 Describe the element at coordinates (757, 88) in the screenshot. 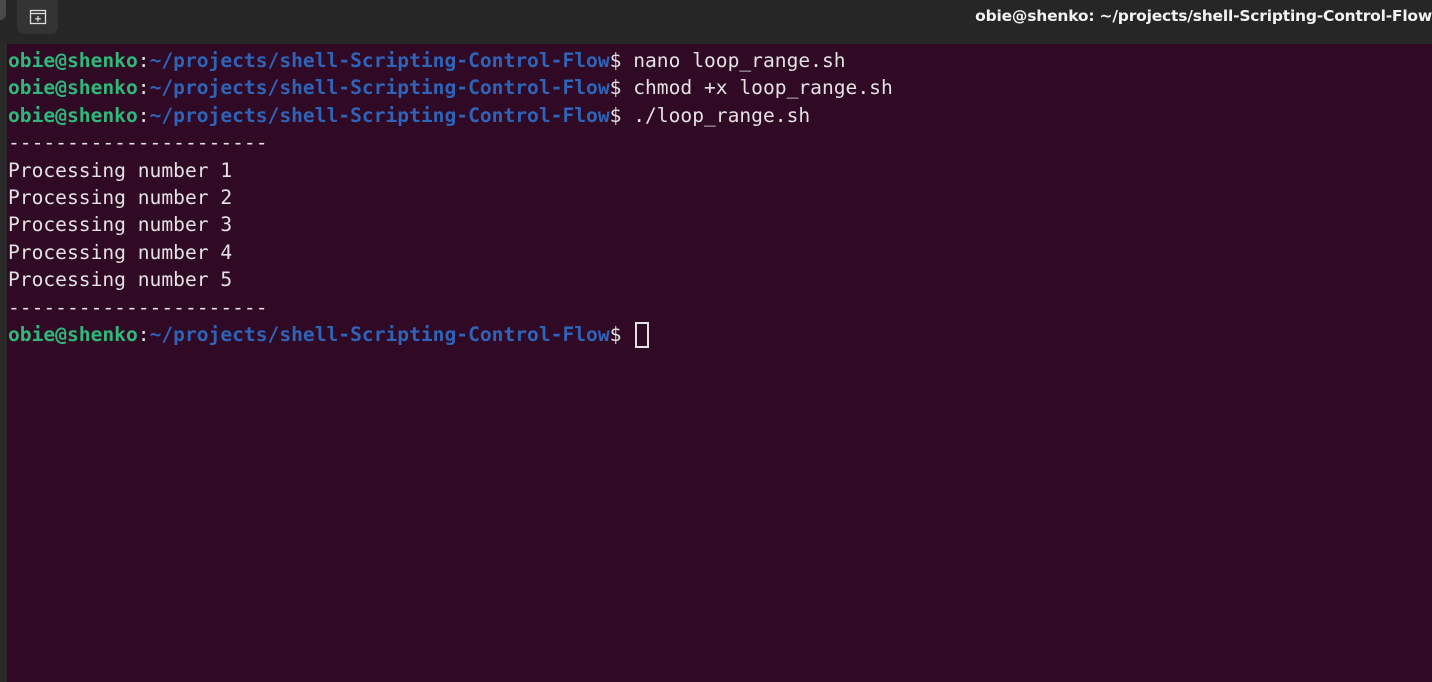

I see `command-text: chmod +x loop_range.sh` at that location.